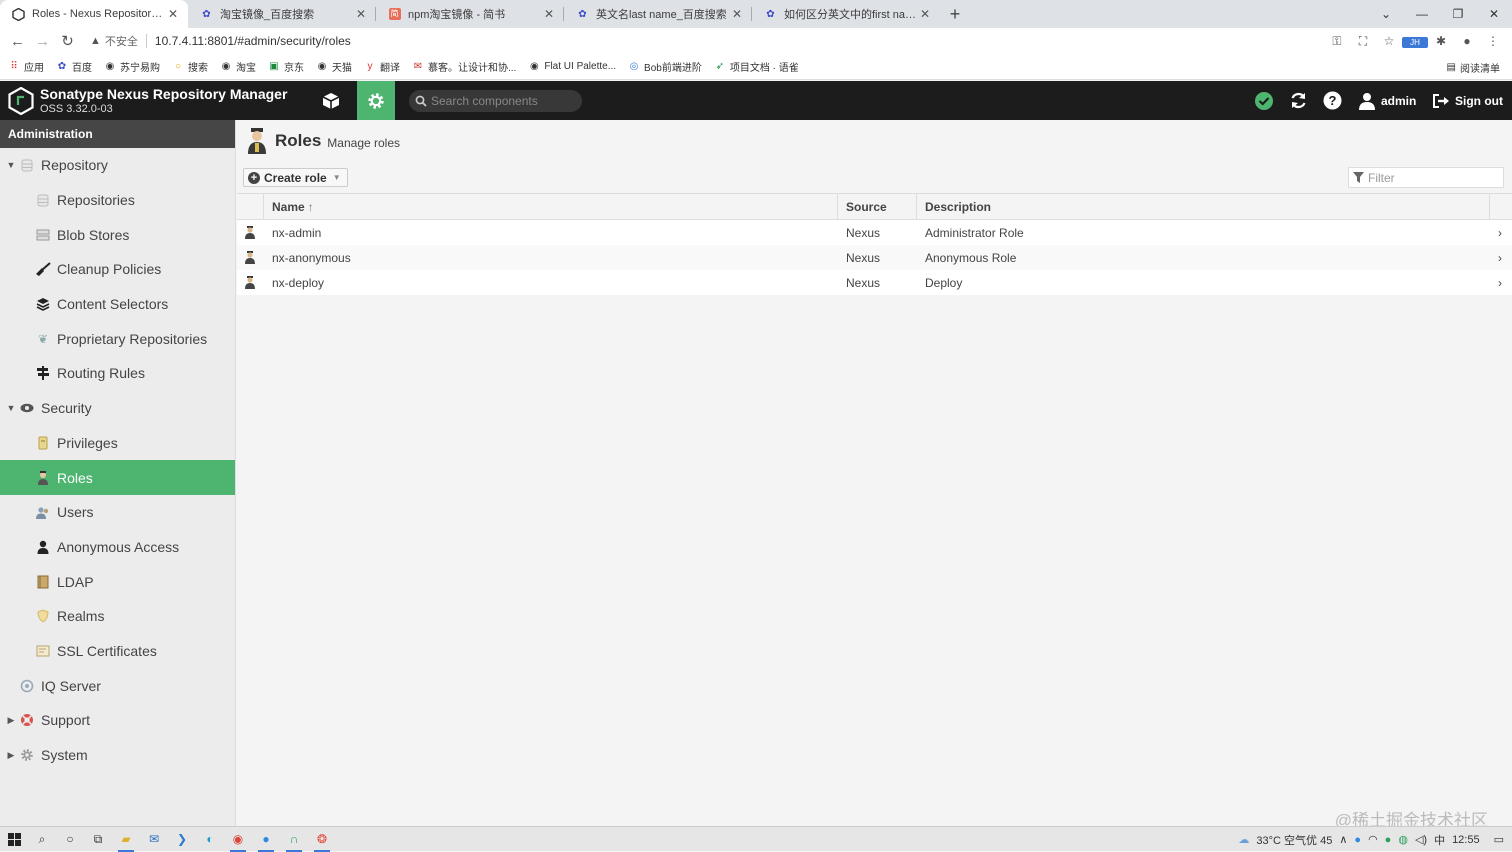 The height and width of the screenshot is (852, 1512). I want to click on forward-icon: →, so click(42, 41).